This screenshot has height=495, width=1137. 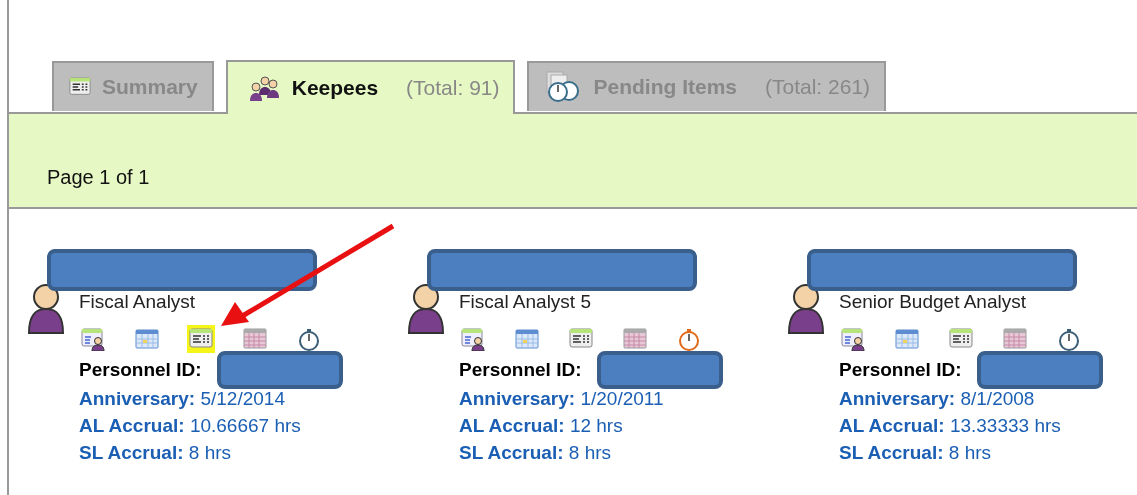 What do you see at coordinates (937, 399) in the screenshot?
I see `detail-field: Anniversary: 8/1/2008` at bounding box center [937, 399].